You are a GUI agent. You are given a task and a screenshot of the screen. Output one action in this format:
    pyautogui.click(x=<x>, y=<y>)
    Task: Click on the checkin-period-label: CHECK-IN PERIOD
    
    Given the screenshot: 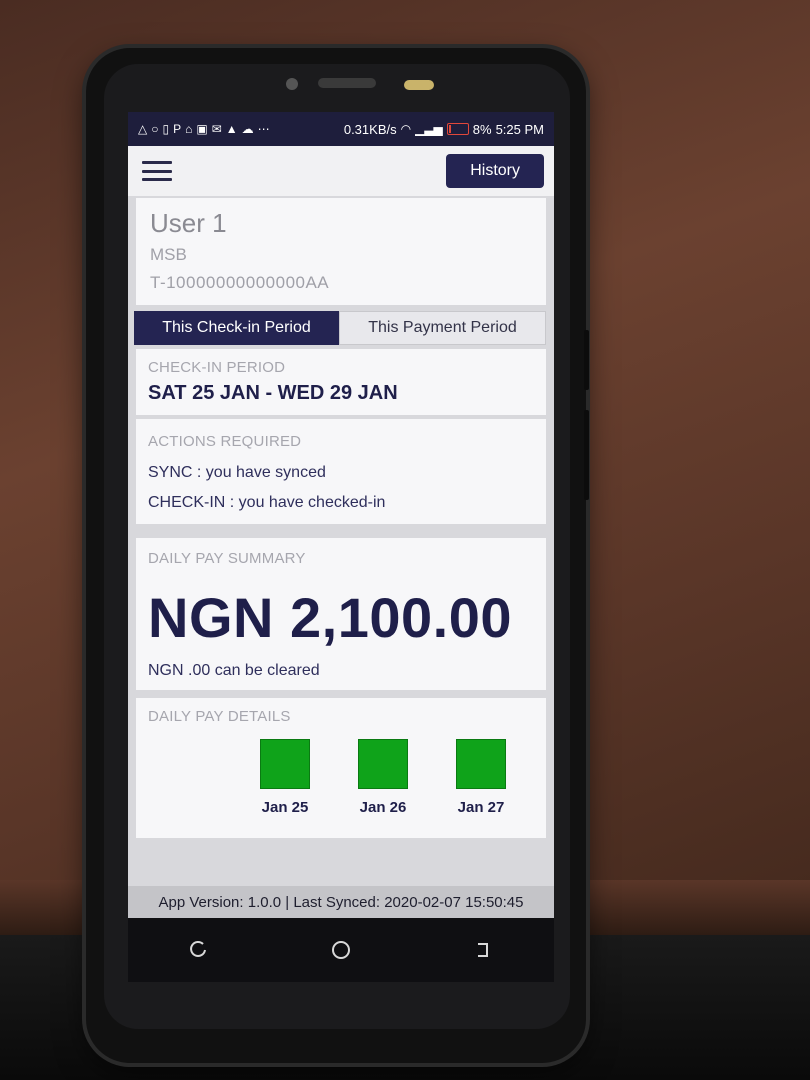 What is the action you would take?
    pyautogui.click(x=217, y=367)
    